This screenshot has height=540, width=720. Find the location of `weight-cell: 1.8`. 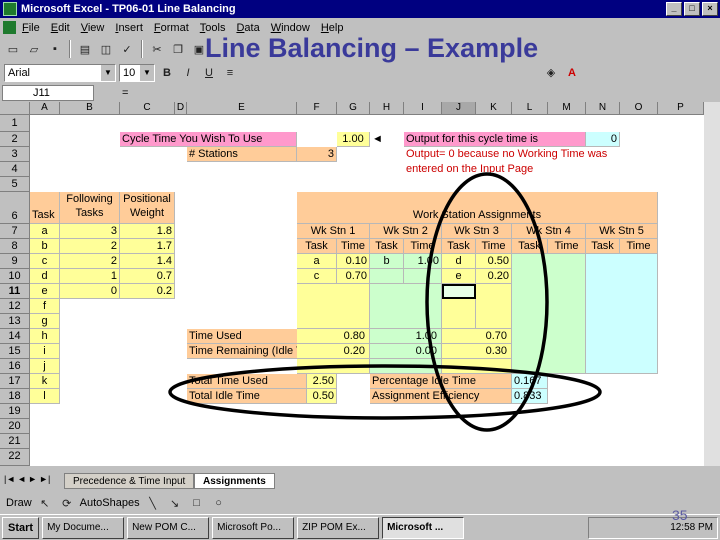

weight-cell: 1.8 is located at coordinates (147, 231).